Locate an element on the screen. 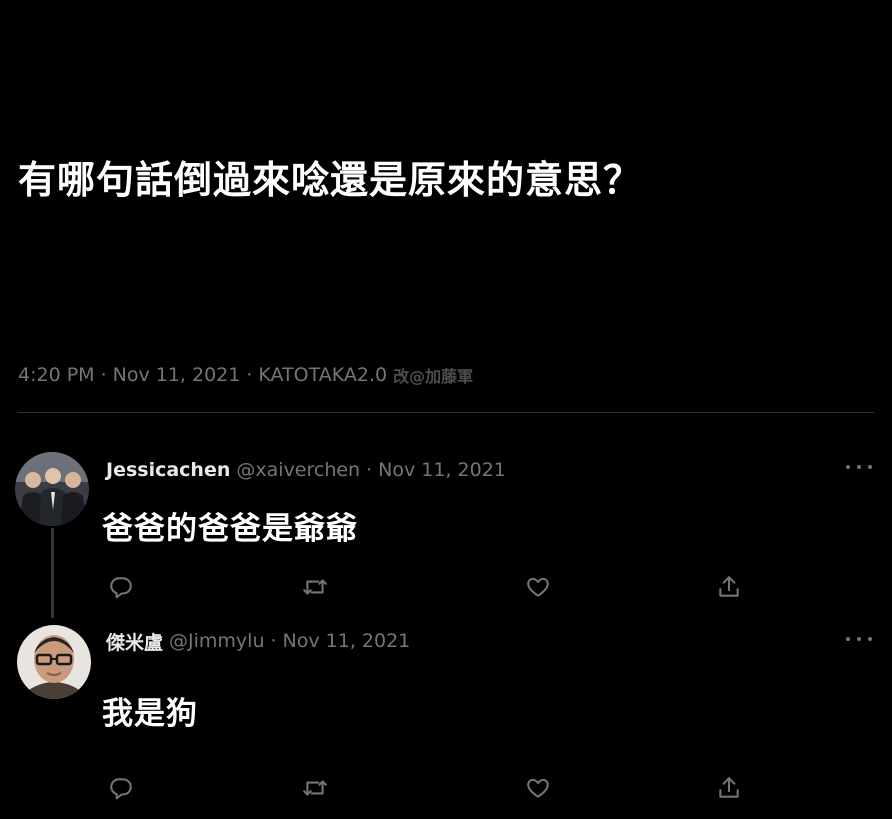 This screenshot has height=819, width=892. reply-text: 我是狗 is located at coordinates (150, 714).